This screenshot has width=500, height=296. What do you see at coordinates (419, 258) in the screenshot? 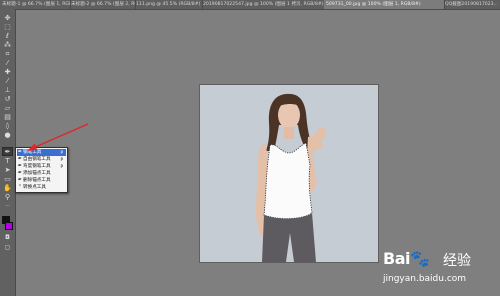
I see `paw-icon: 🐾` at bounding box center [419, 258].